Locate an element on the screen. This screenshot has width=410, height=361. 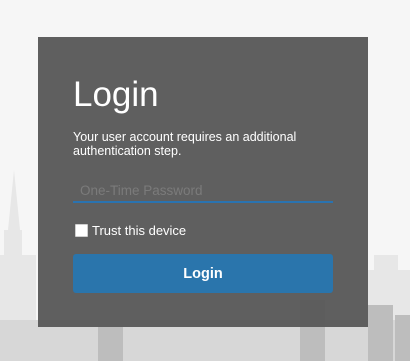
trust-device-row: Trust this device is located at coordinates (130, 230).